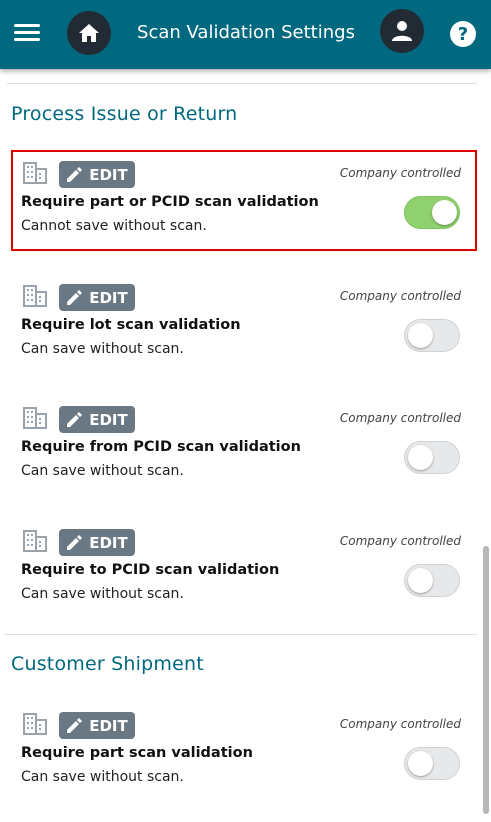 This screenshot has width=491, height=822. I want to click on scrollbar, so click(486, 680).